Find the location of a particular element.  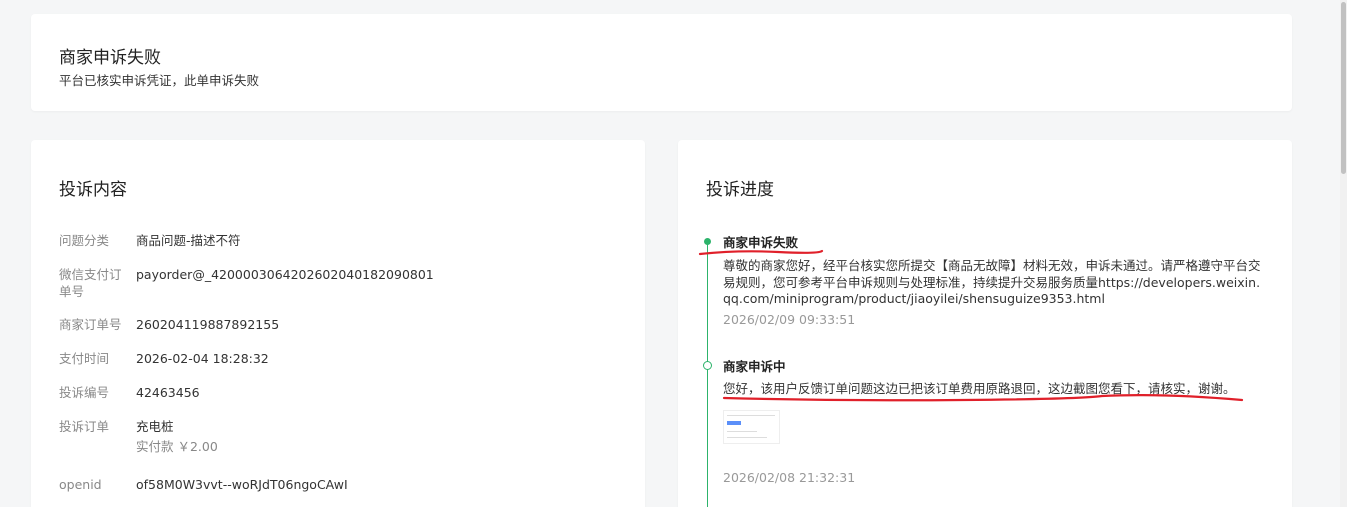

scrollbar-thumb is located at coordinates (1343, 88).